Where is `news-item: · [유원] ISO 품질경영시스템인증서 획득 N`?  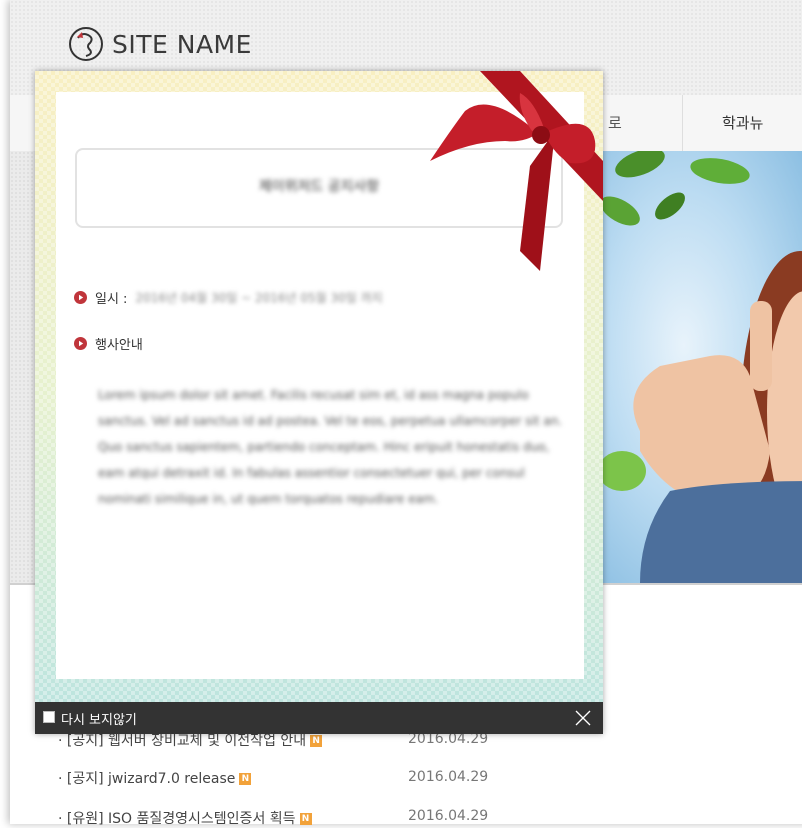 news-item: · [유원] ISO 품질경영시스템인증서 획득 N is located at coordinates (185, 818).